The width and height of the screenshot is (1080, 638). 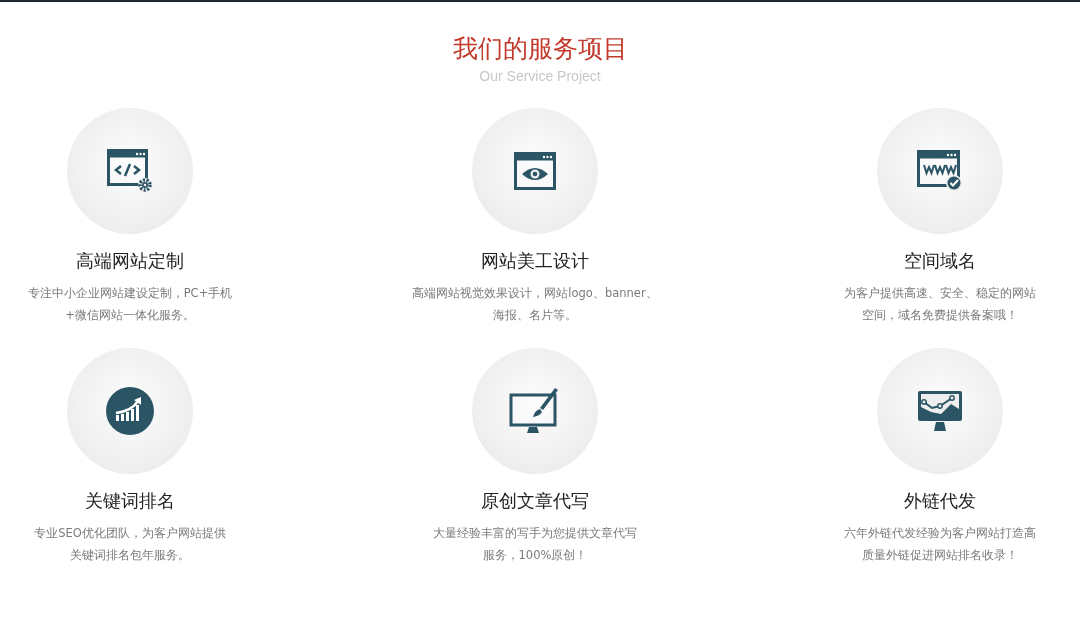 What do you see at coordinates (535, 171) in the screenshot?
I see `eye-window-icon` at bounding box center [535, 171].